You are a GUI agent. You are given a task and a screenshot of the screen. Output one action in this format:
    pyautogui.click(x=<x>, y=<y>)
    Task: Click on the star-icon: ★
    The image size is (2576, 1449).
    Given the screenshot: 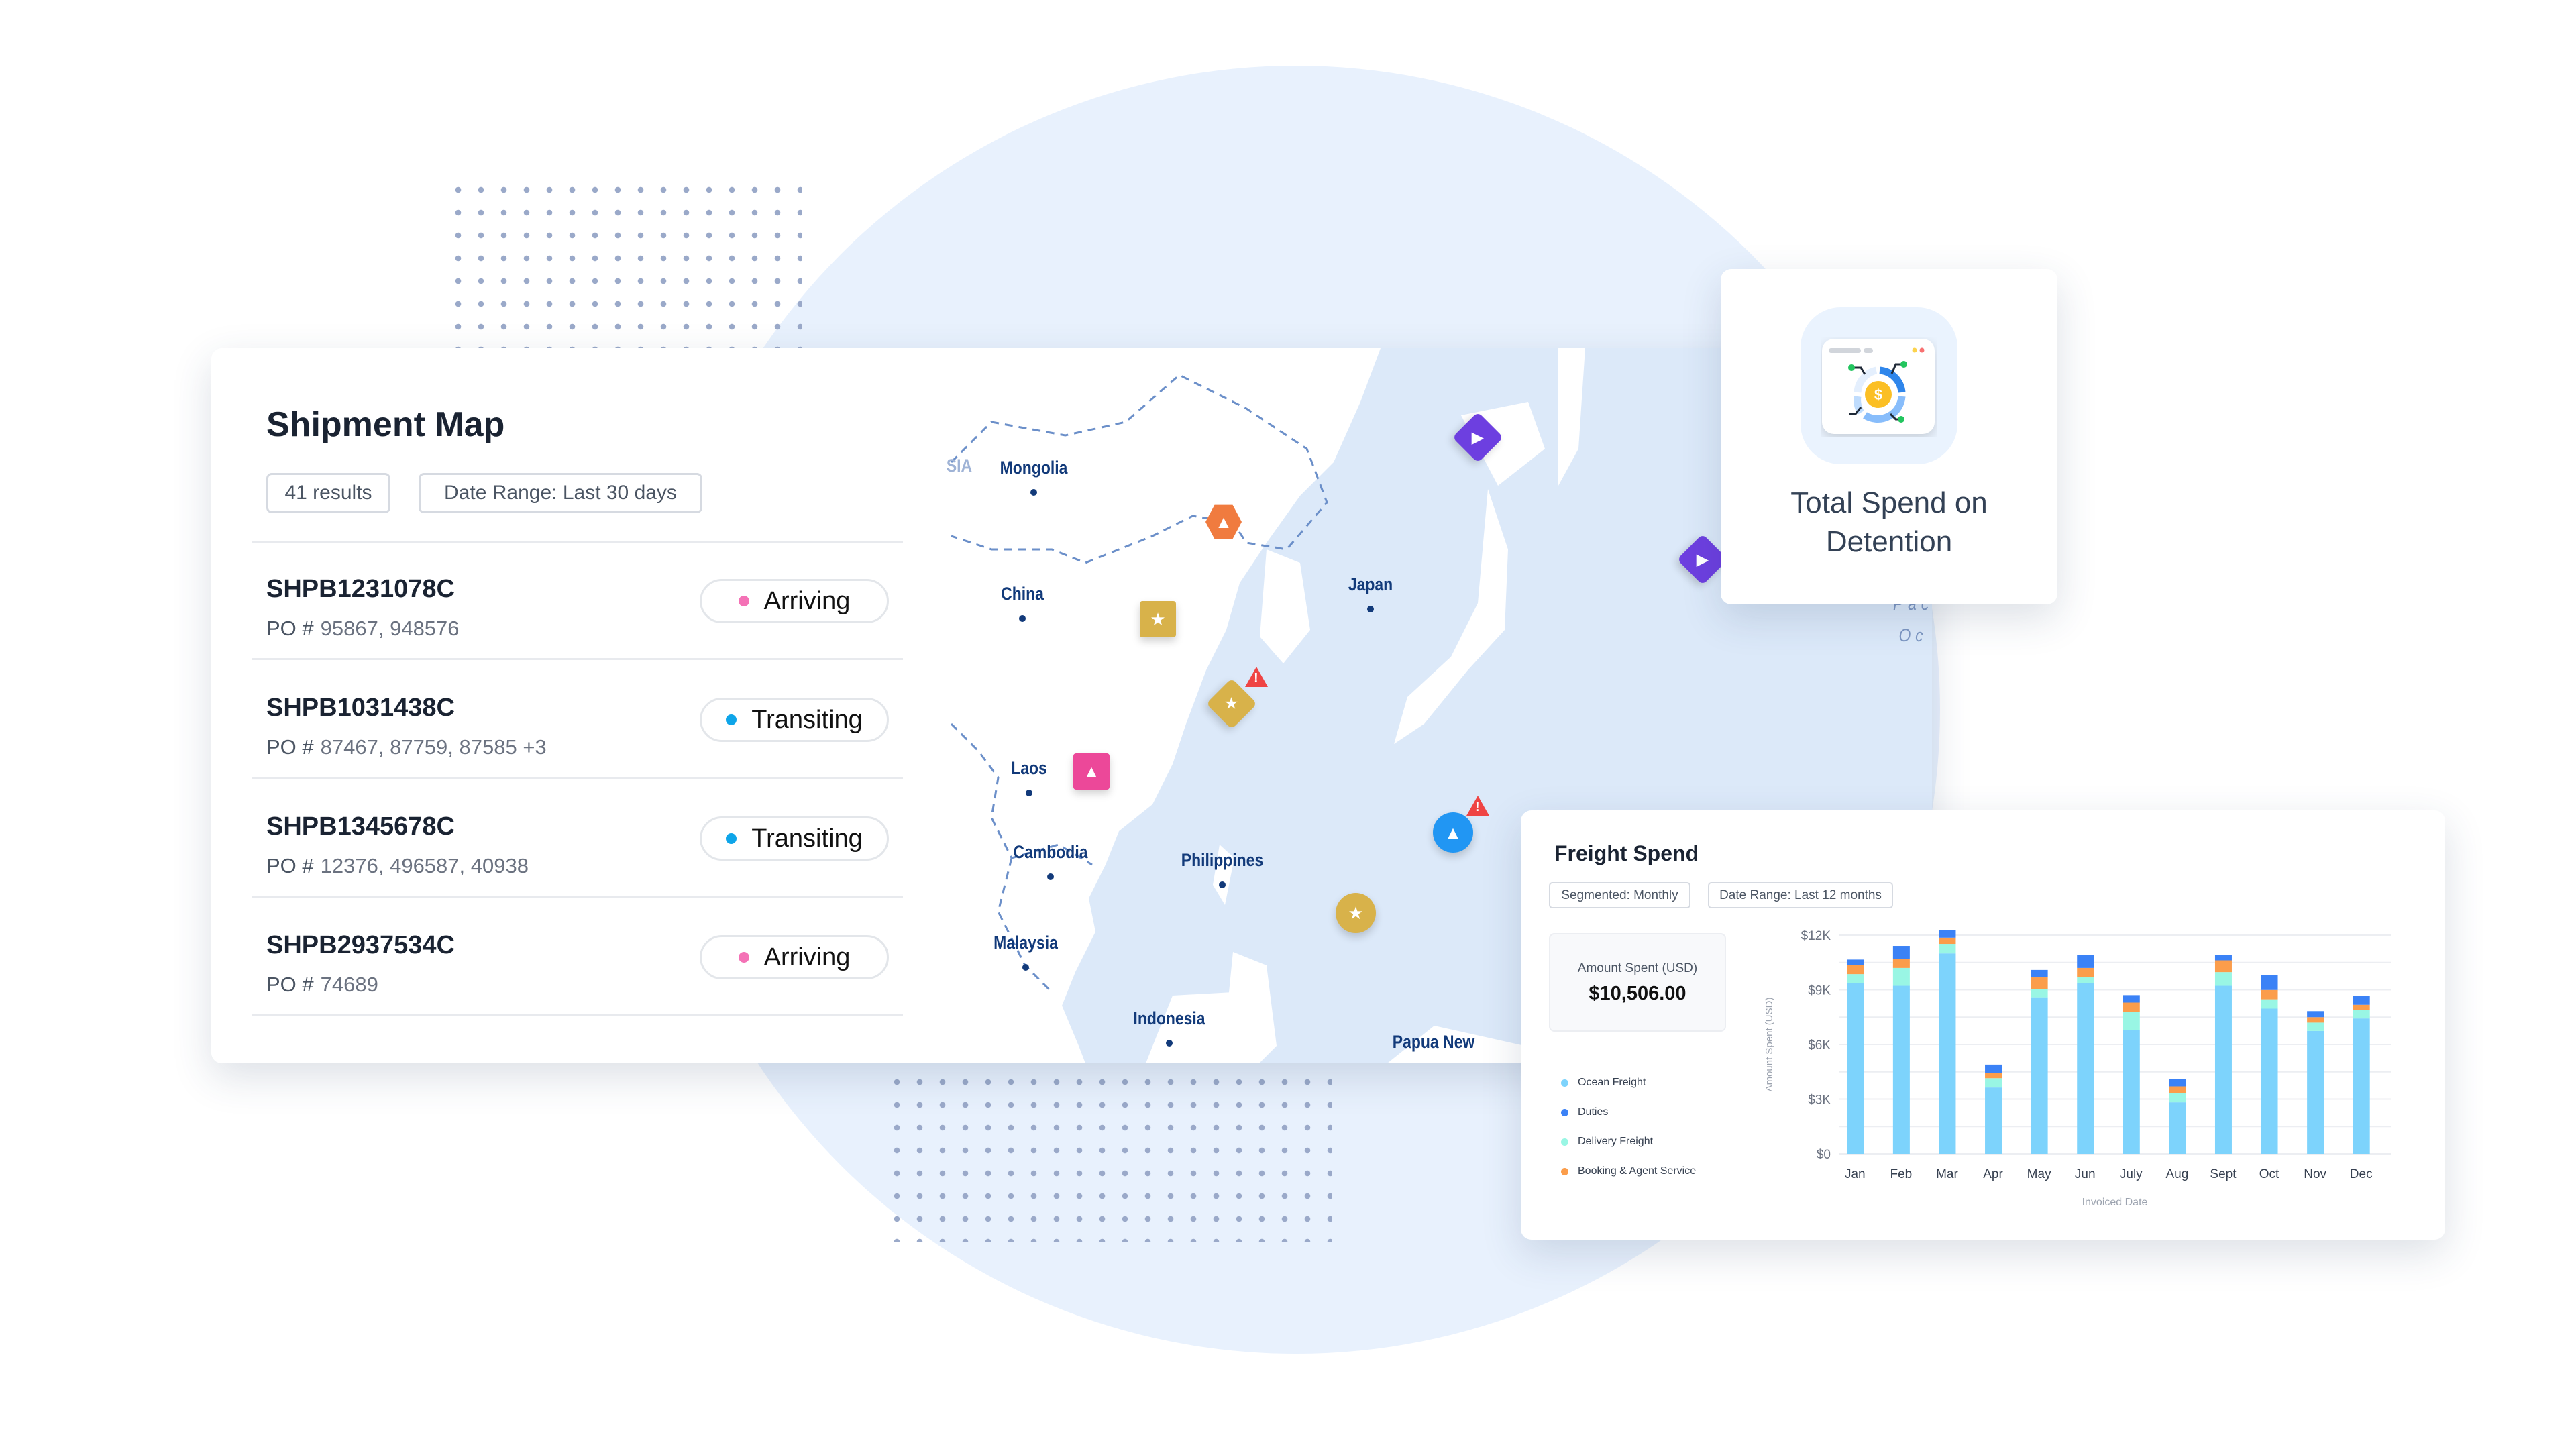 What is the action you would take?
    pyautogui.click(x=1158, y=618)
    